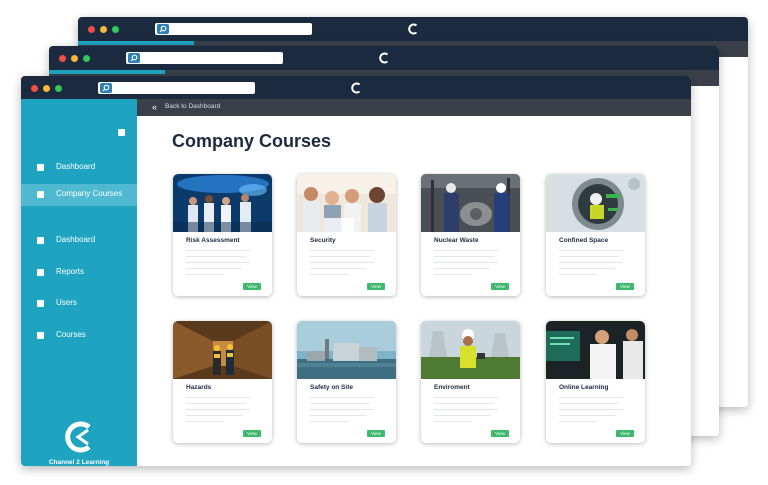  I want to click on sidebar-item-reports: Reports, so click(79, 273).